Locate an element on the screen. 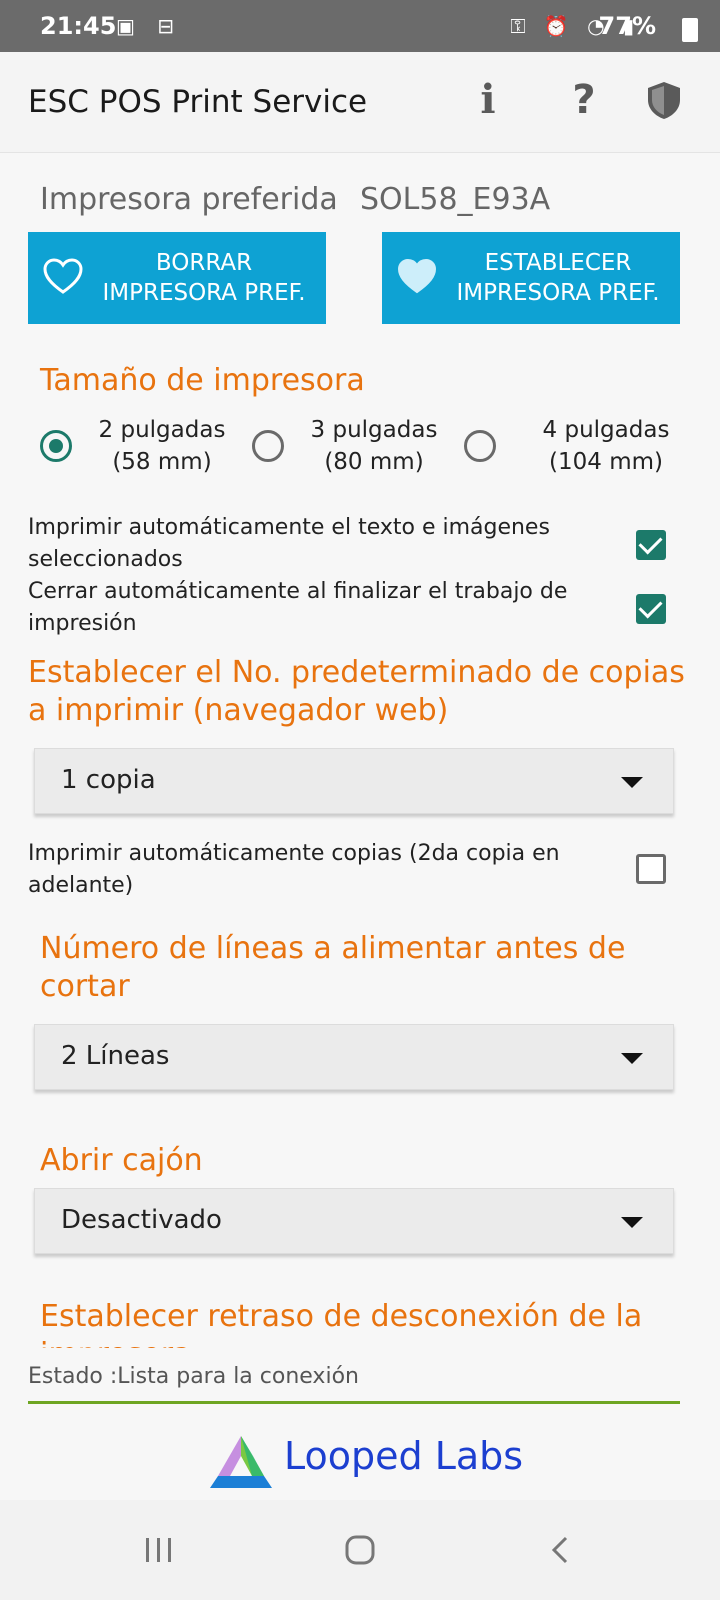  clear-button-line2: IMPRESORA PREF. is located at coordinates (204, 293).